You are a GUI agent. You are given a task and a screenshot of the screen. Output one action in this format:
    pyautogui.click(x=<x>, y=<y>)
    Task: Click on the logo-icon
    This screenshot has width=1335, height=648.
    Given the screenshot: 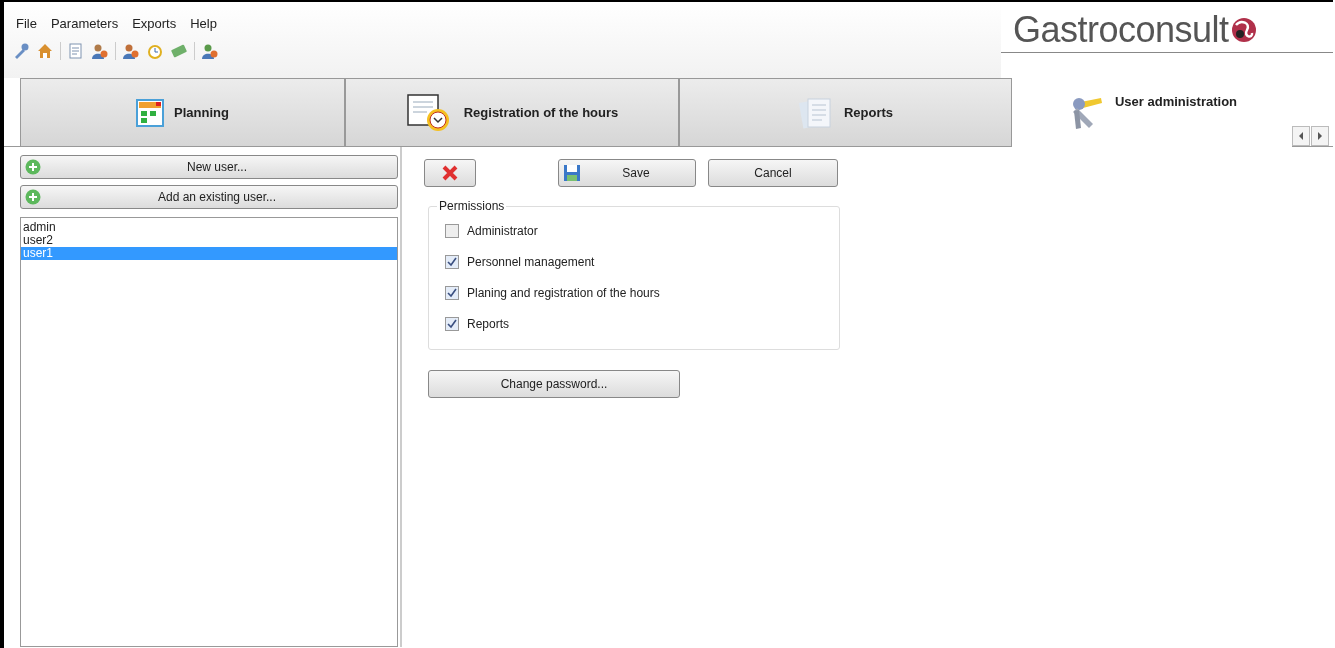 What is the action you would take?
    pyautogui.click(x=1243, y=30)
    